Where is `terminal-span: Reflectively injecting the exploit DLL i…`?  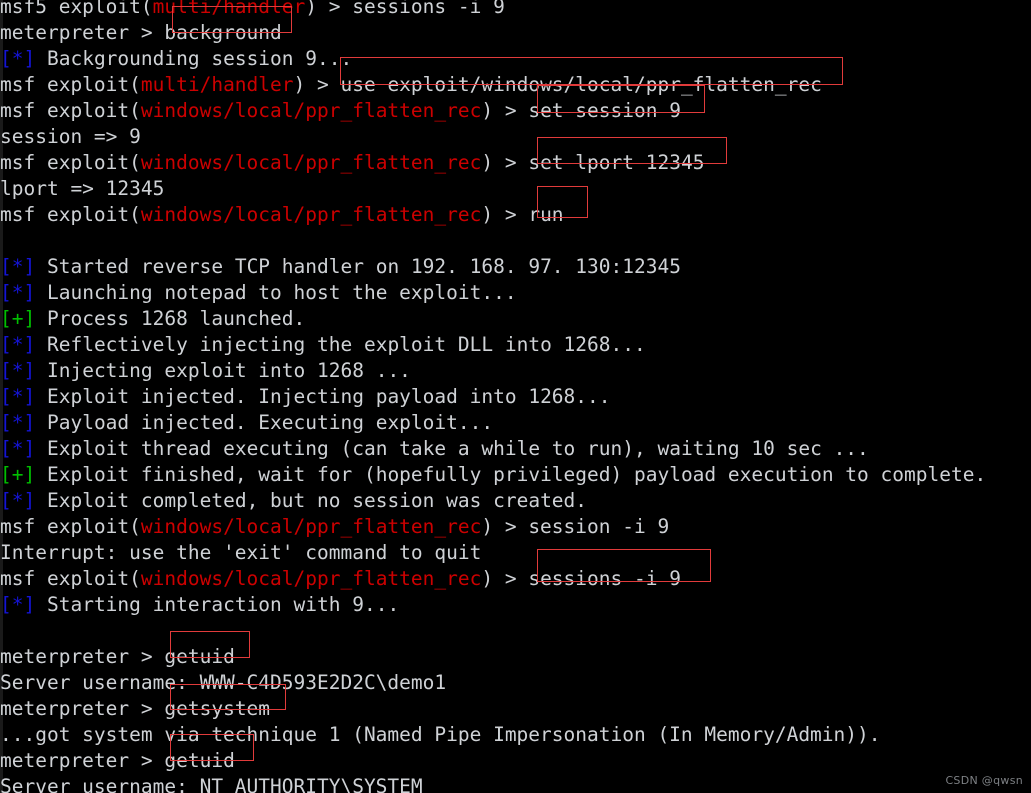 terminal-span: Reflectively injecting the exploit DLL i… is located at coordinates (346, 344).